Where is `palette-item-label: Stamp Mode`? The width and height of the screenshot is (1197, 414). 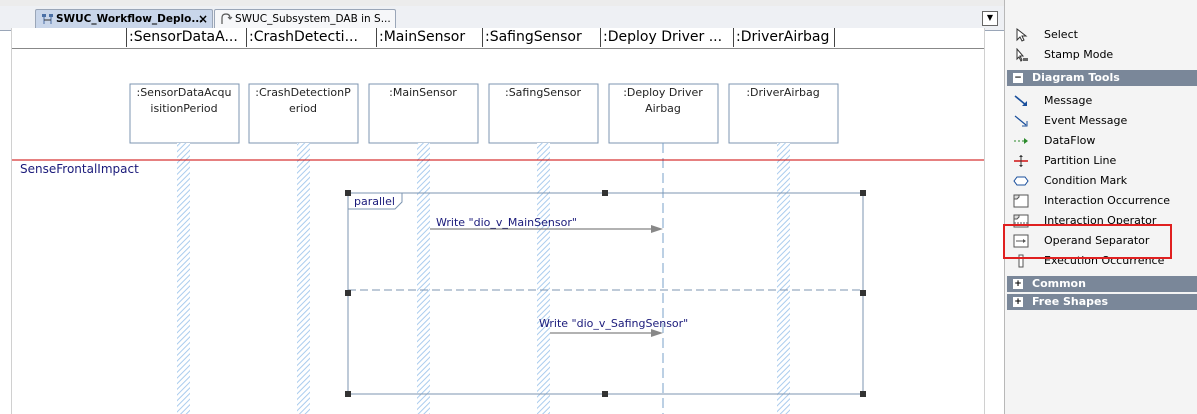
palette-item-label: Stamp Mode is located at coordinates (1079, 54).